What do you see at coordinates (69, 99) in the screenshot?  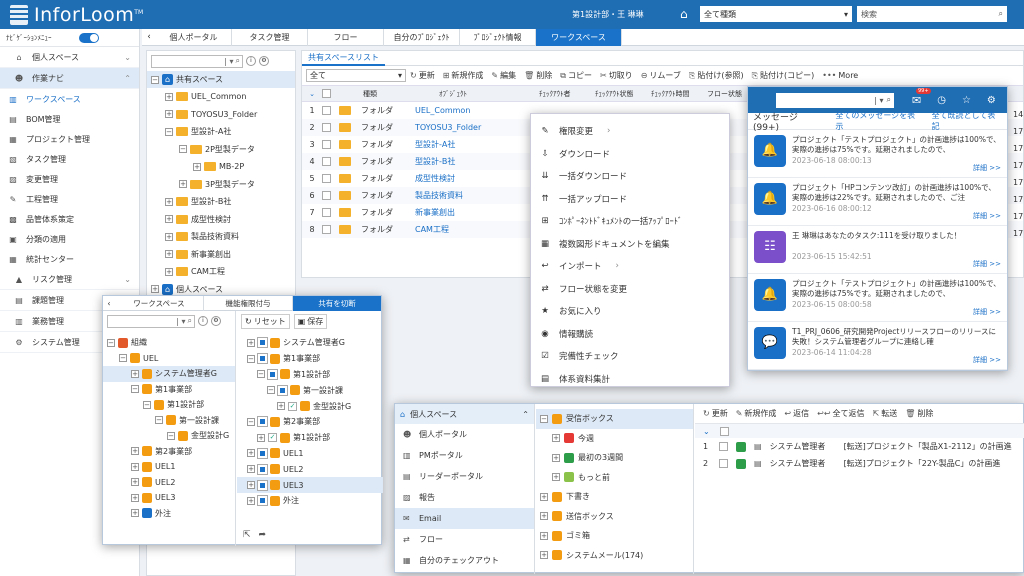 I see `sidebar-item: ▥ ワークスペース` at bounding box center [69, 99].